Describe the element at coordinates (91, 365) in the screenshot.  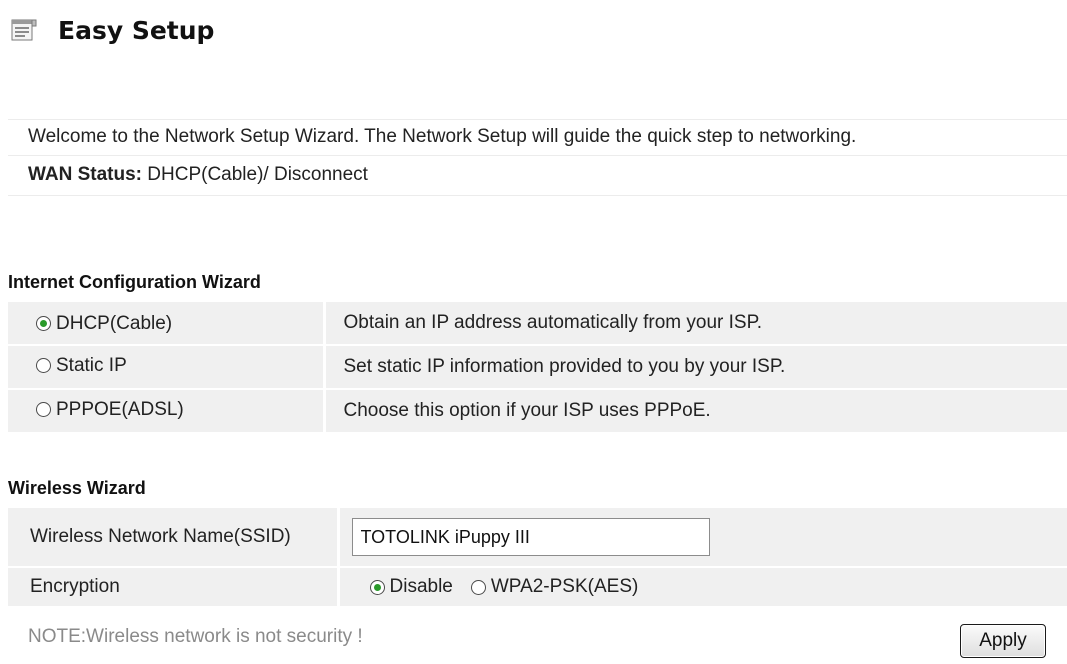
I see `static-ip-label: Static IP` at that location.